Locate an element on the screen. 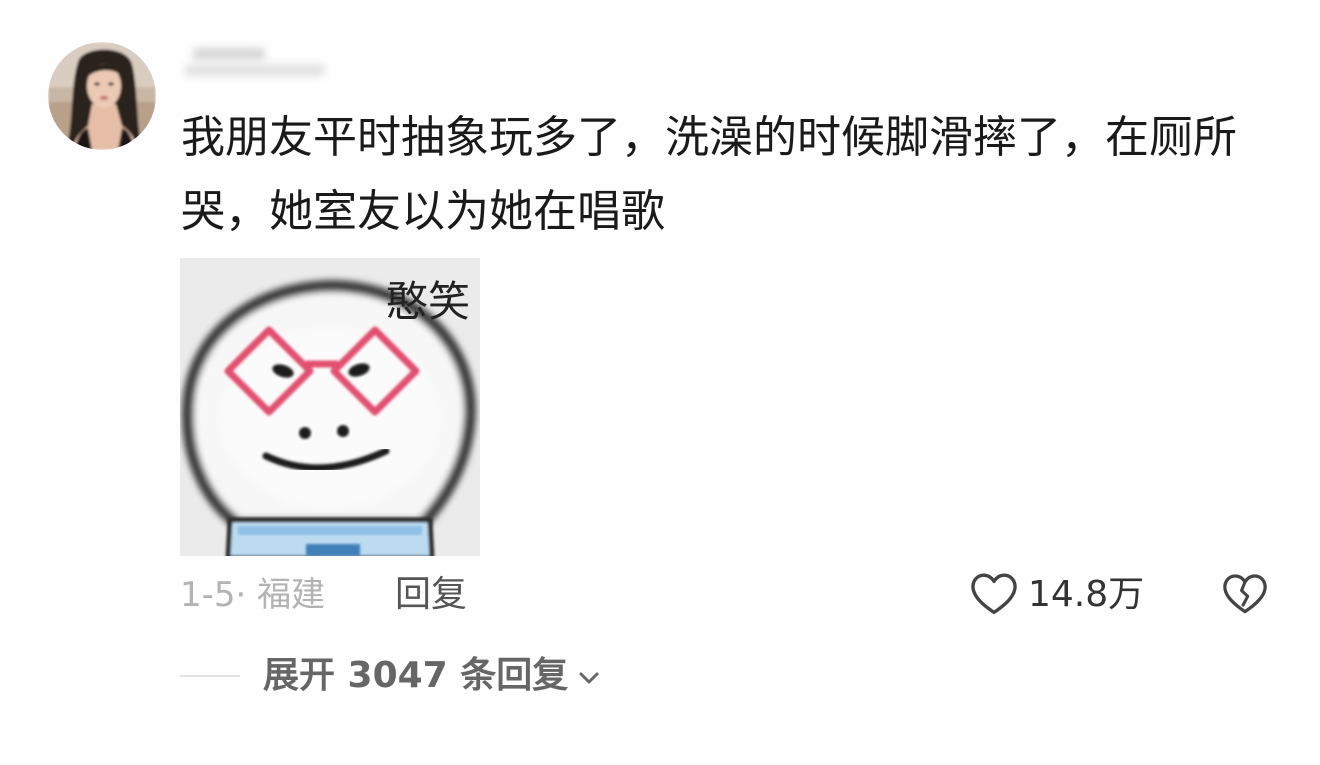 This screenshot has height=765, width=1320. hanxiao-sticker-icon: 憨笑 is located at coordinates (330, 407).